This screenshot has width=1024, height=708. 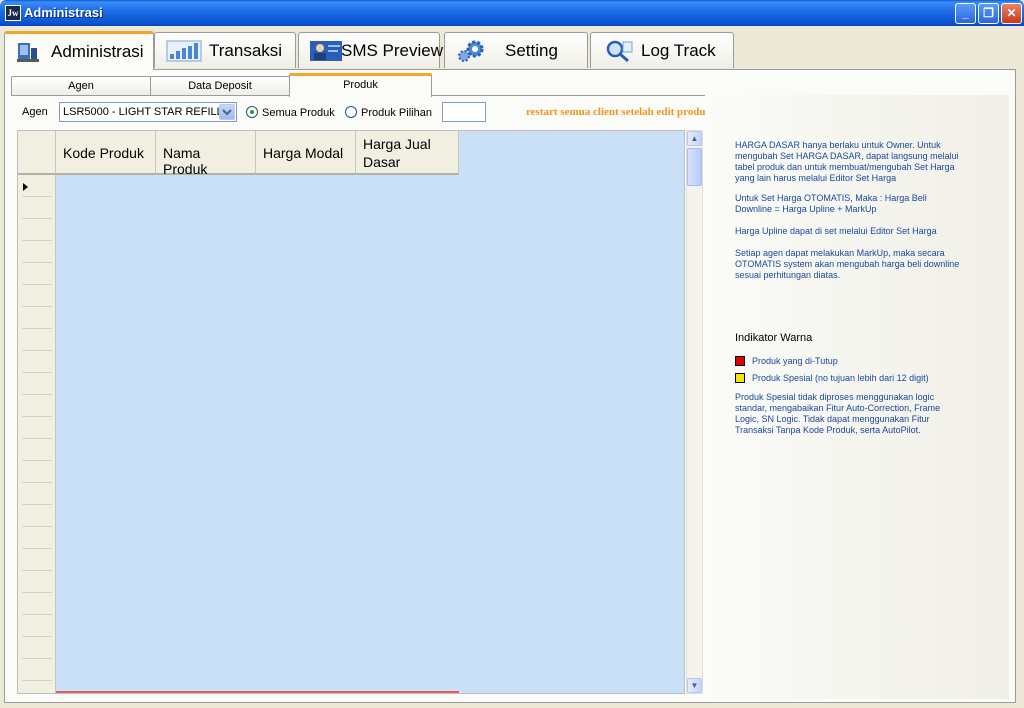 I want to click on title-bar: Jw Administrasi _ ❐ ✕, so click(x=512, y=13).